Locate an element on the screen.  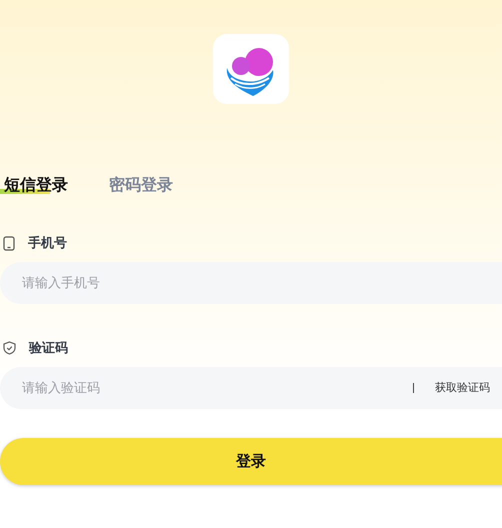
field-label: 手机号 is located at coordinates (47, 243).